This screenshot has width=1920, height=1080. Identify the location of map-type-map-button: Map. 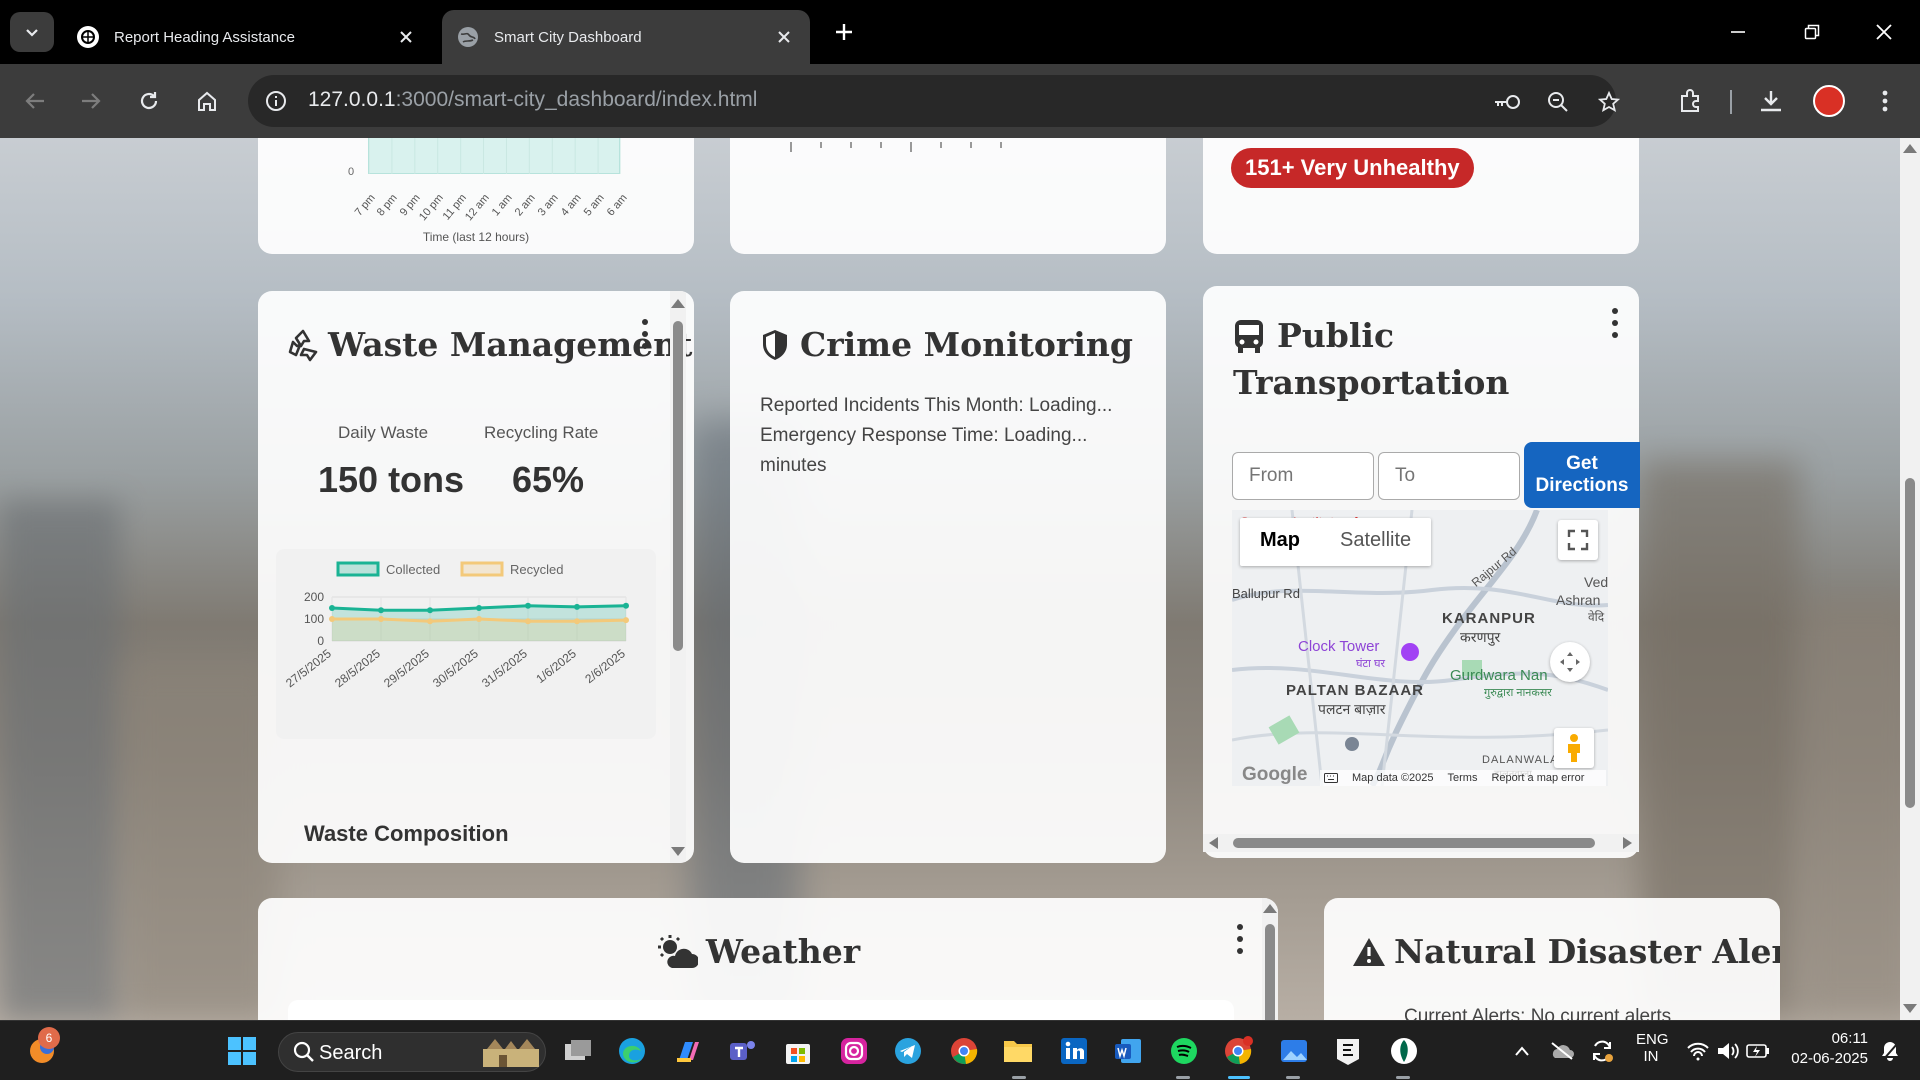
(1280, 542).